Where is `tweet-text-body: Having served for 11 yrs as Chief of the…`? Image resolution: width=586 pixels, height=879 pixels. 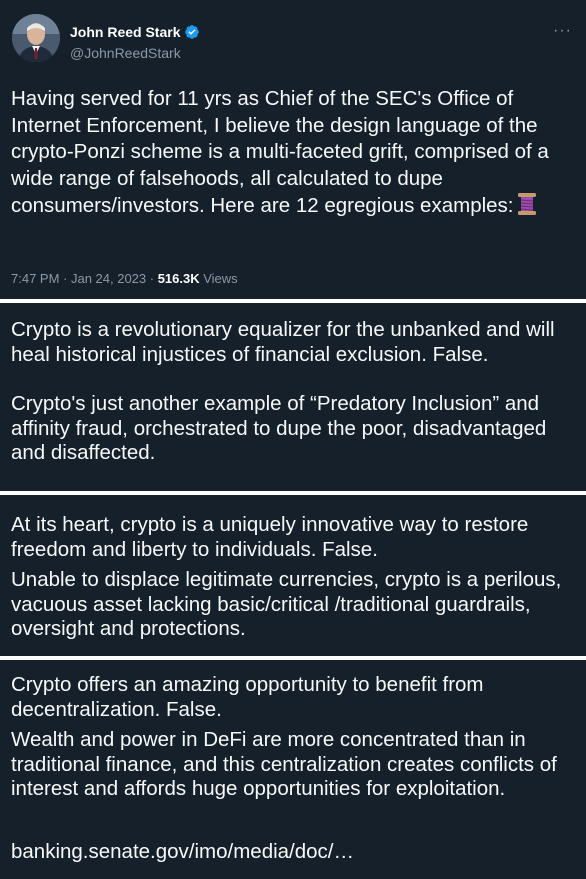 tweet-text-body: Having served for 11 yrs as Chief of the… is located at coordinates (280, 152).